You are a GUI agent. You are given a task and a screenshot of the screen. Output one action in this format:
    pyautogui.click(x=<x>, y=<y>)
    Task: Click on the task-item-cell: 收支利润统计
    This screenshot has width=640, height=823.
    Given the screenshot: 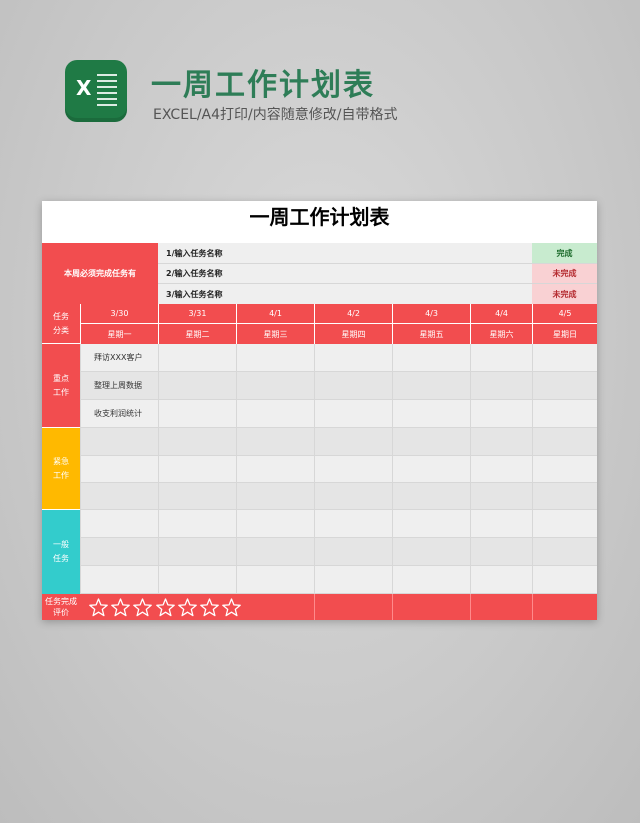 What is the action you would take?
    pyautogui.click(x=119, y=414)
    